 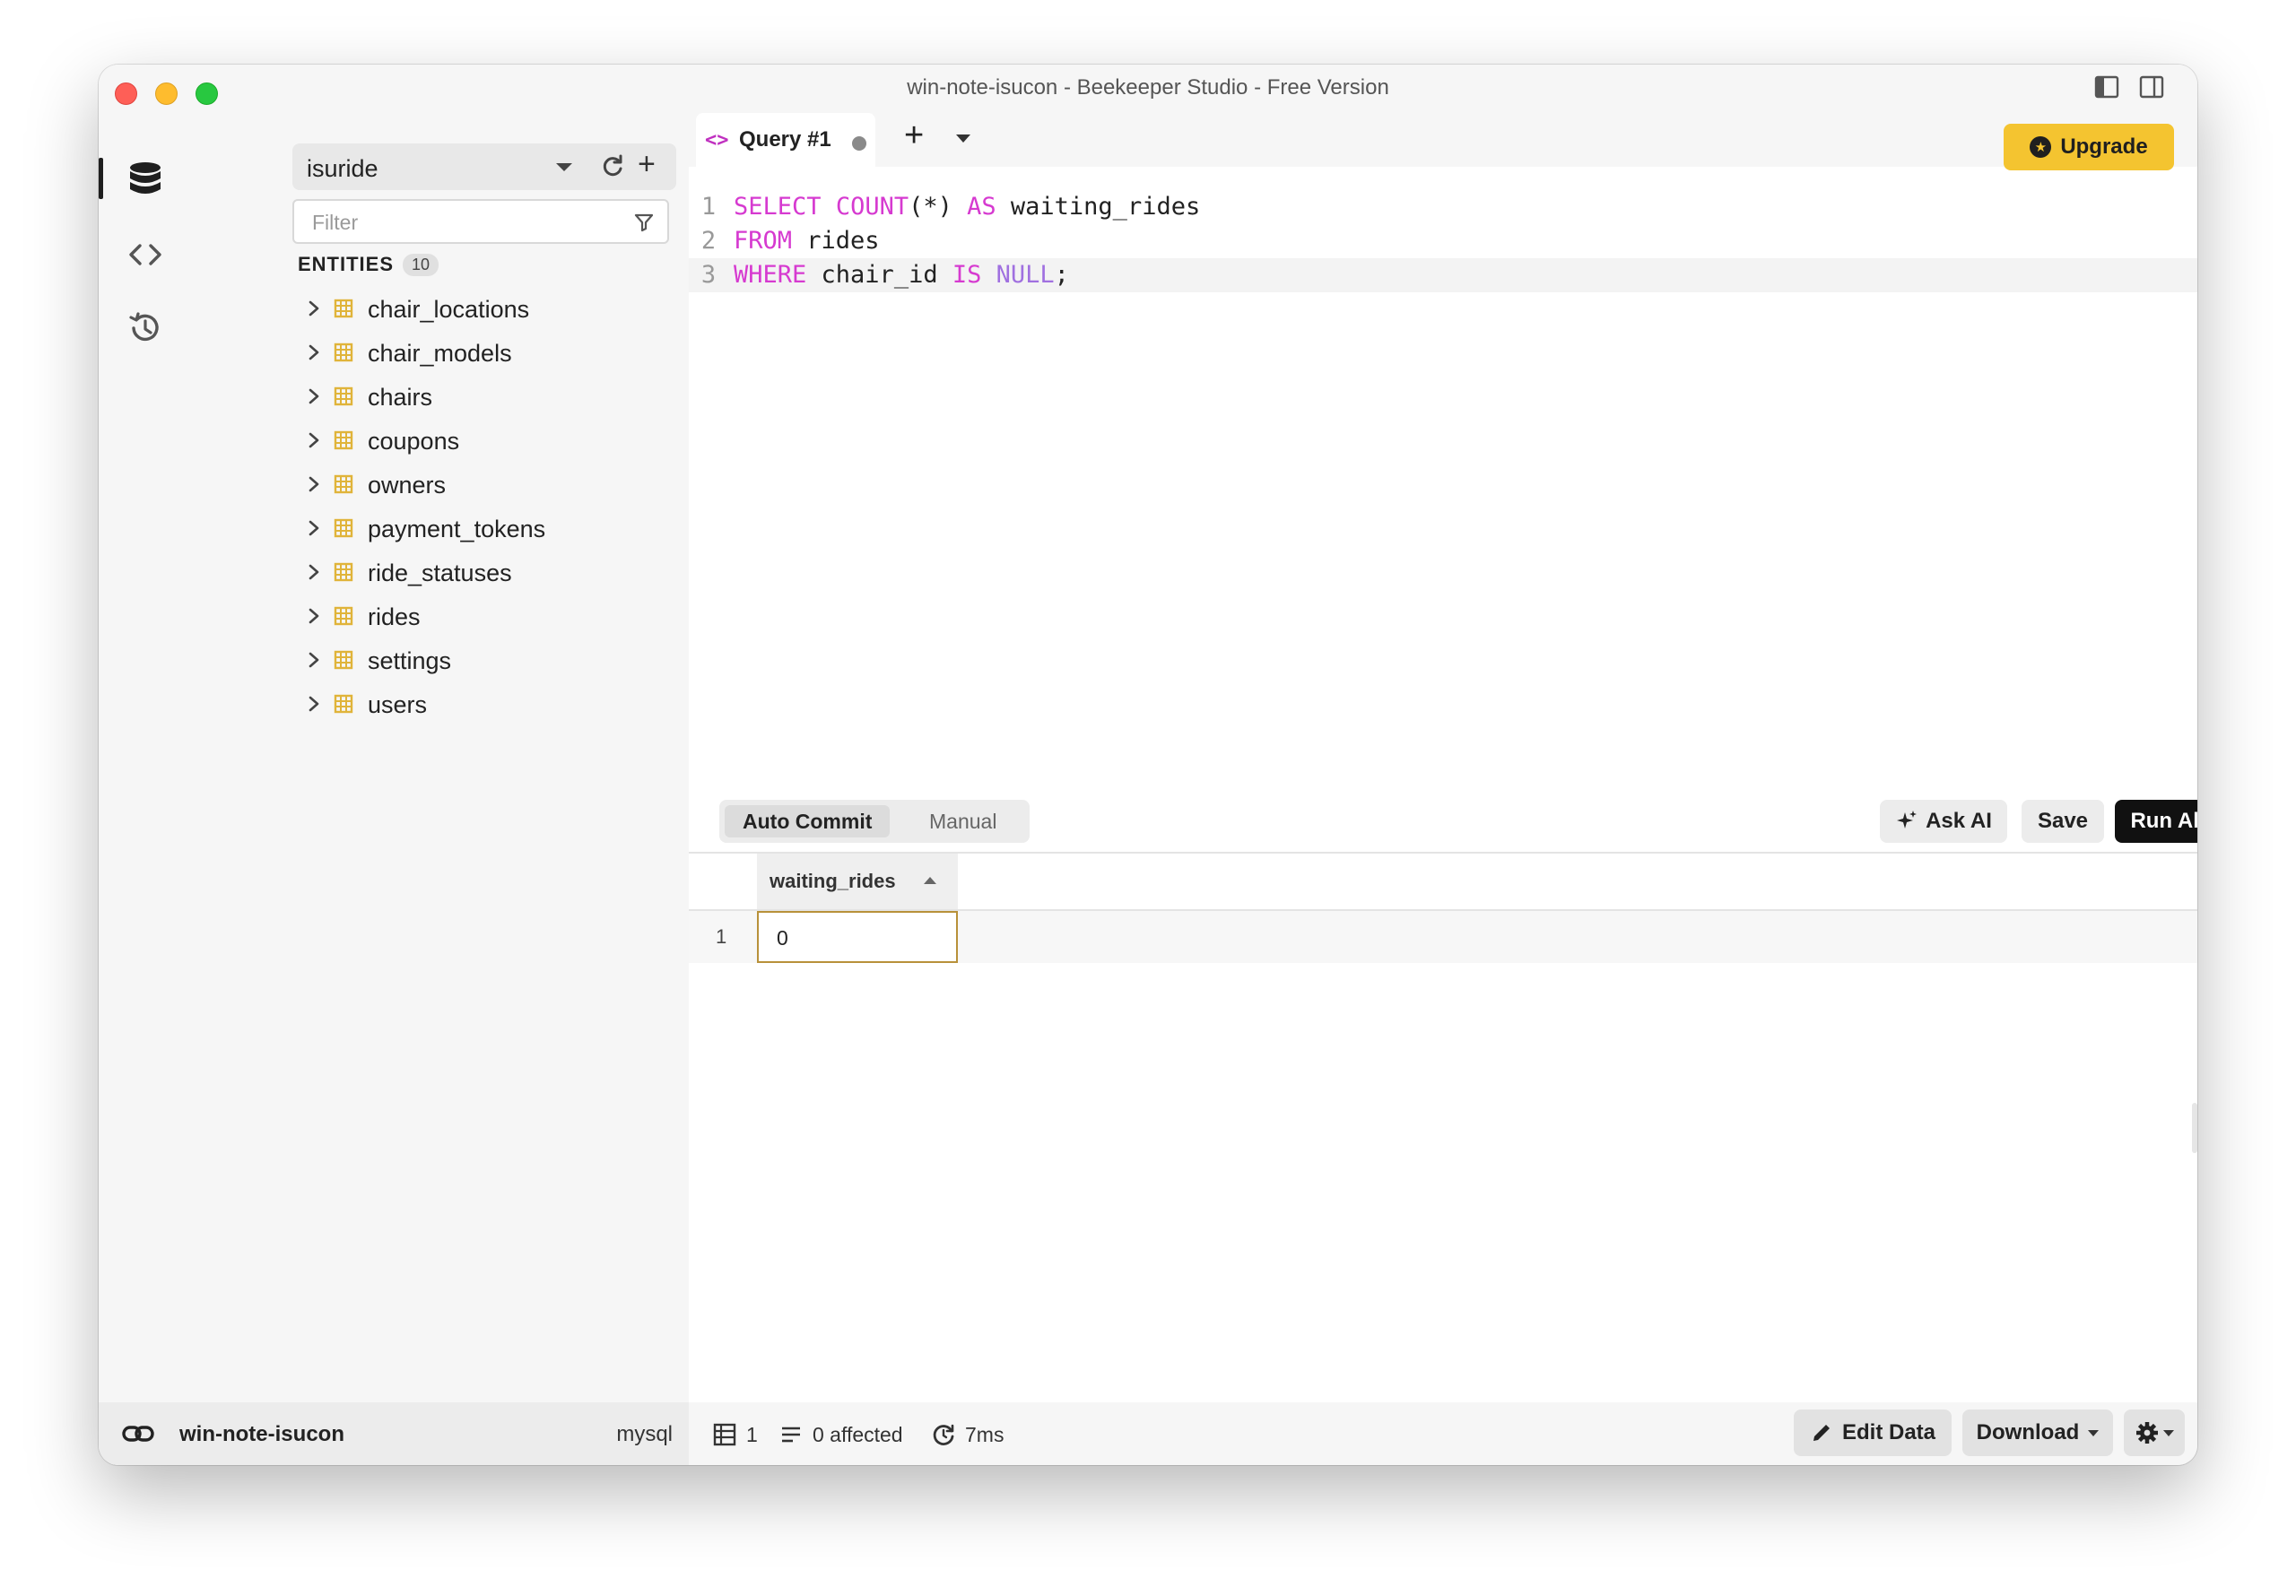 I want to click on funnel-icon, so click(x=644, y=222).